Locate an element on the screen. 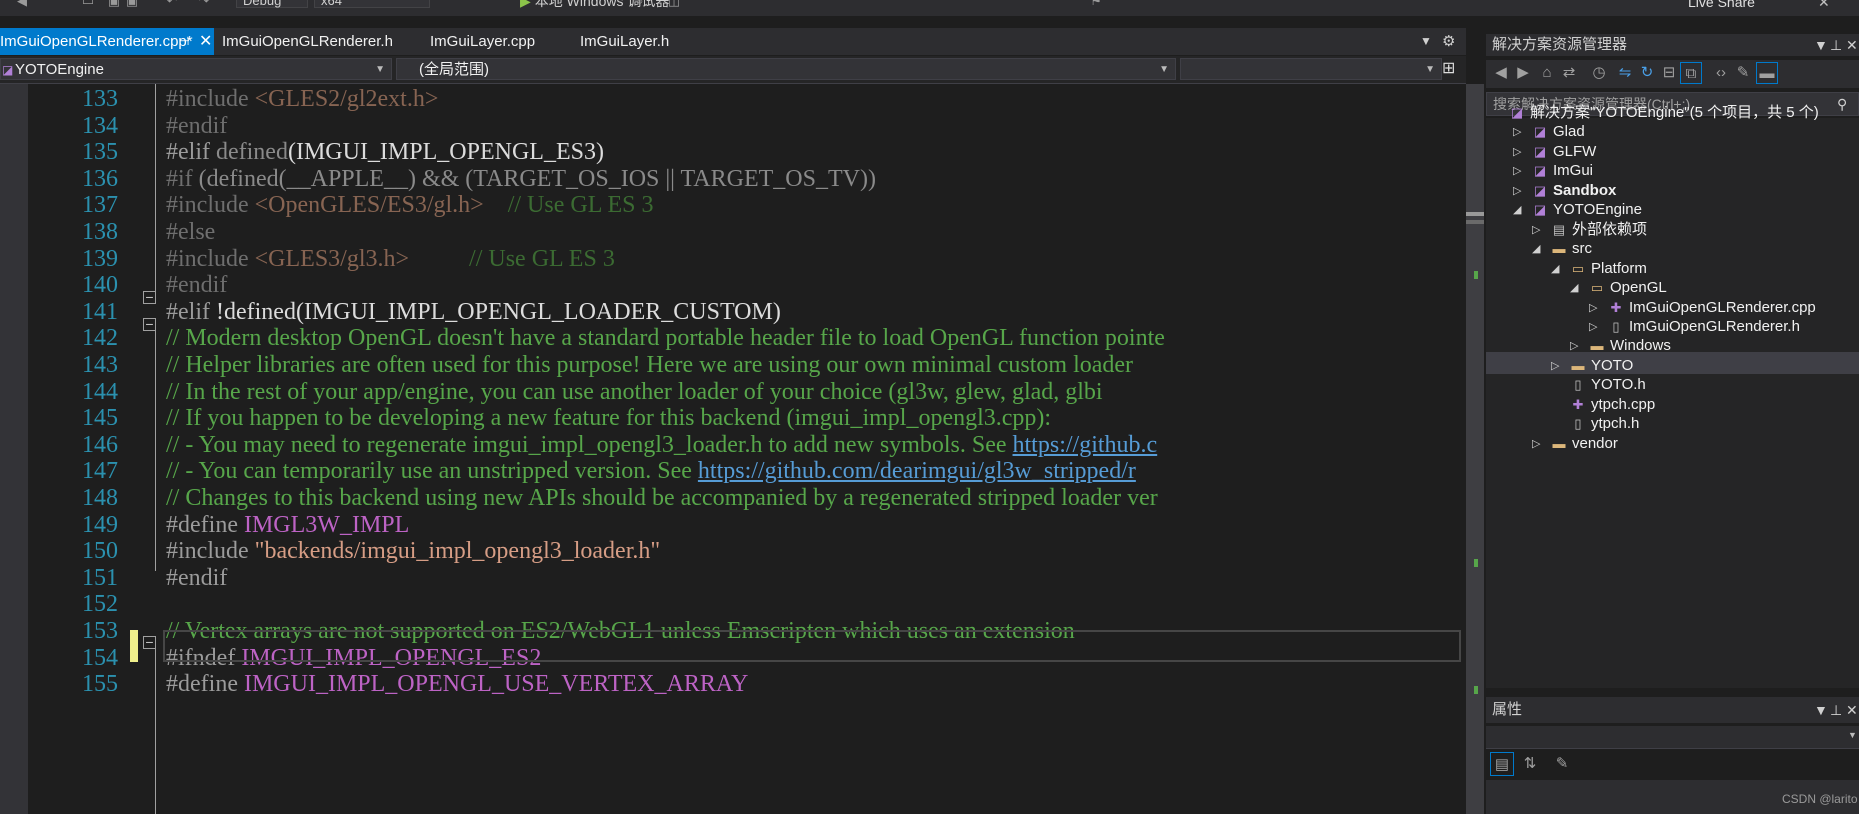 This screenshot has width=1859, height=814. current-line-highlight is located at coordinates (812, 646).